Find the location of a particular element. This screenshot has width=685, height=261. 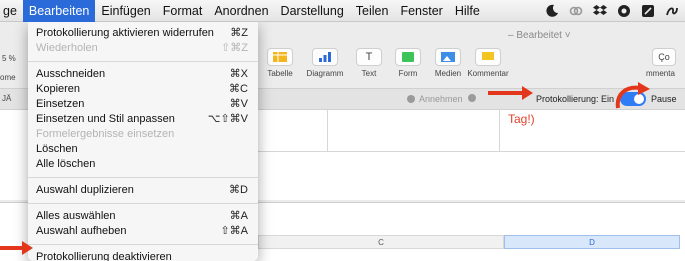

window-title: – Bearbeitet ˅ is located at coordinates (539, 35).